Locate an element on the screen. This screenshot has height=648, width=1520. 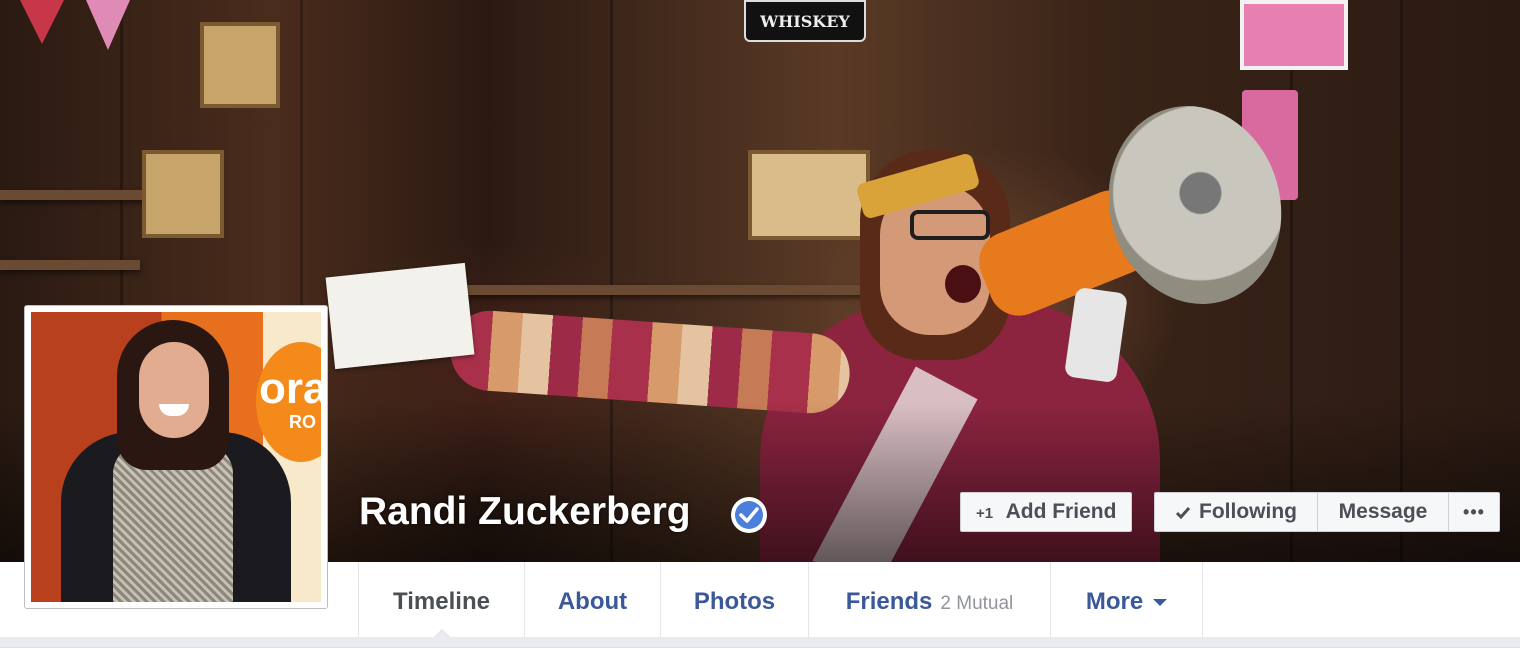
tab-label: About is located at coordinates (592, 601).